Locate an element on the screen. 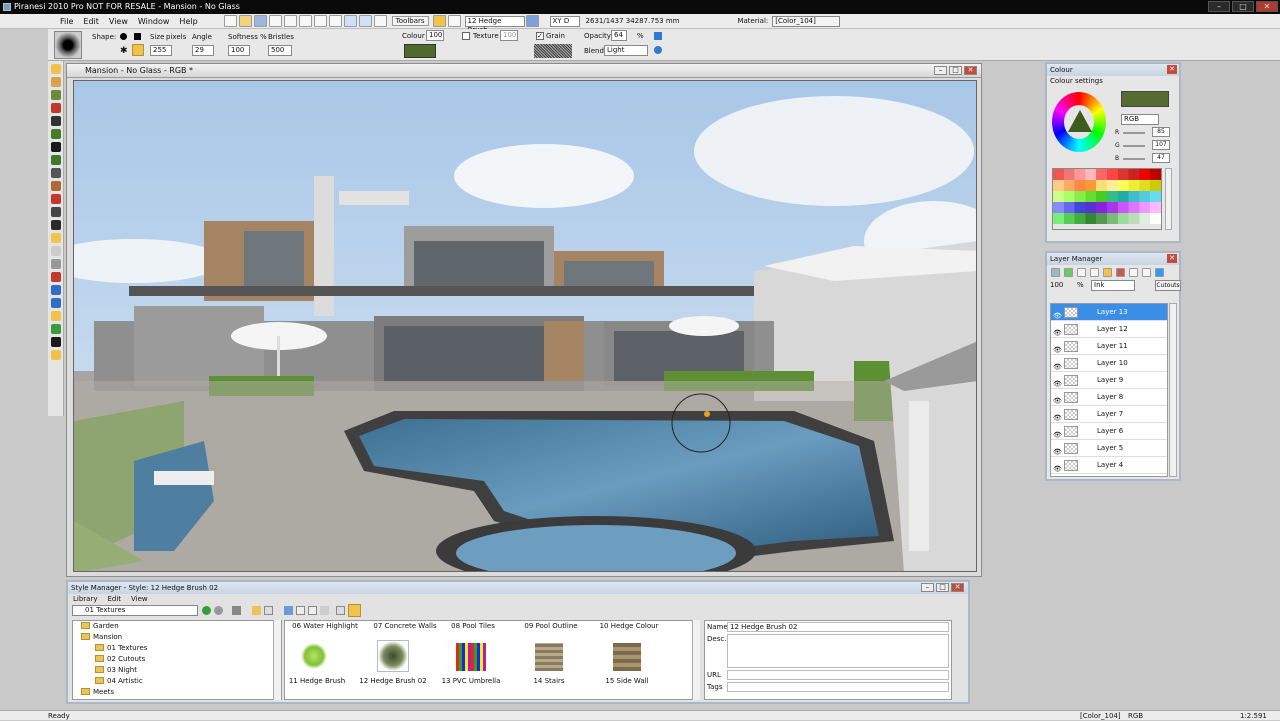 The width and height of the screenshot is (1280, 721). crop-icon is located at coordinates (290, 21).